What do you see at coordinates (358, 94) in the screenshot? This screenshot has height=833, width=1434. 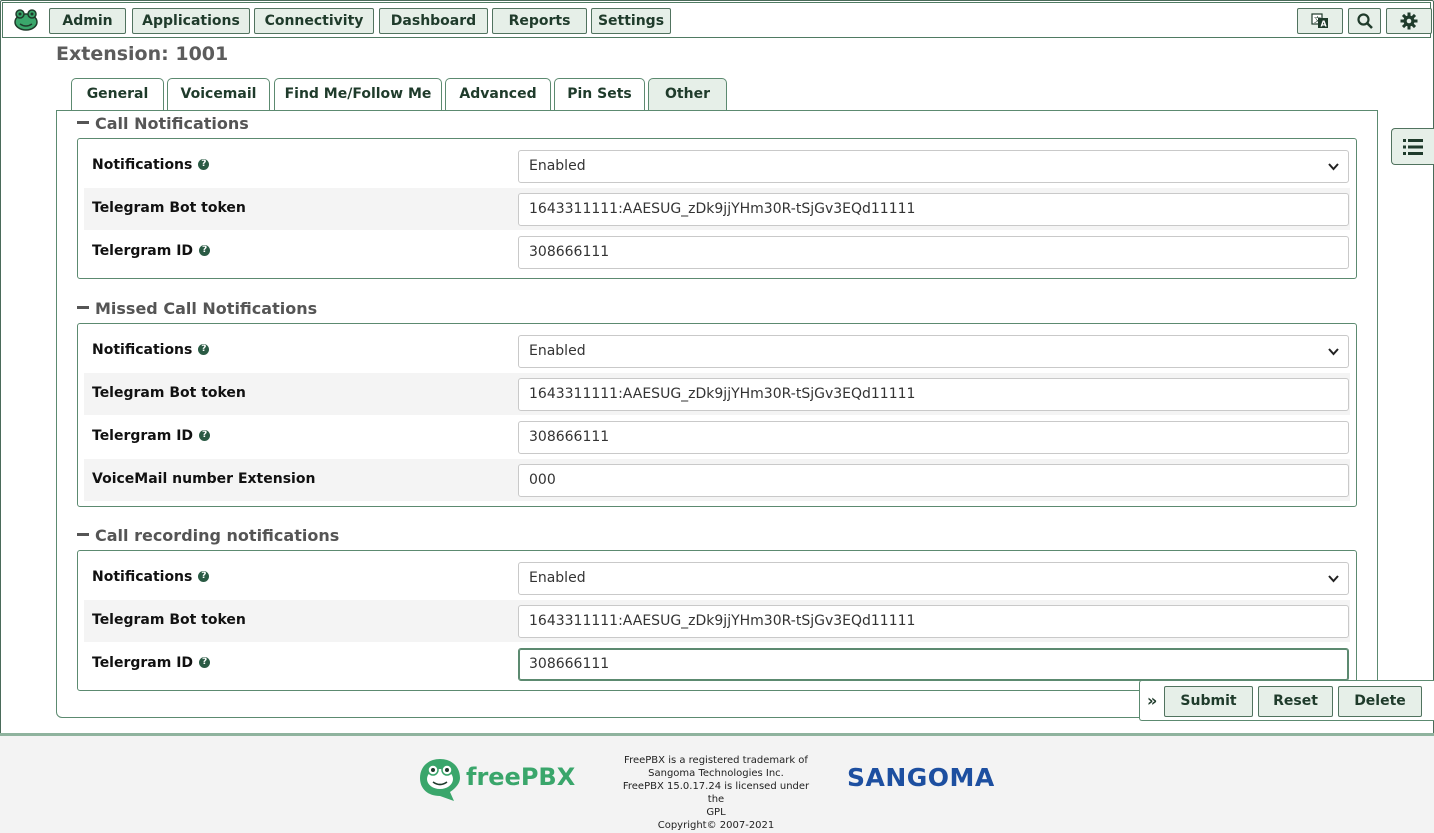 I see `tab-find-me-follow-me: Find Me/Follow Me` at bounding box center [358, 94].